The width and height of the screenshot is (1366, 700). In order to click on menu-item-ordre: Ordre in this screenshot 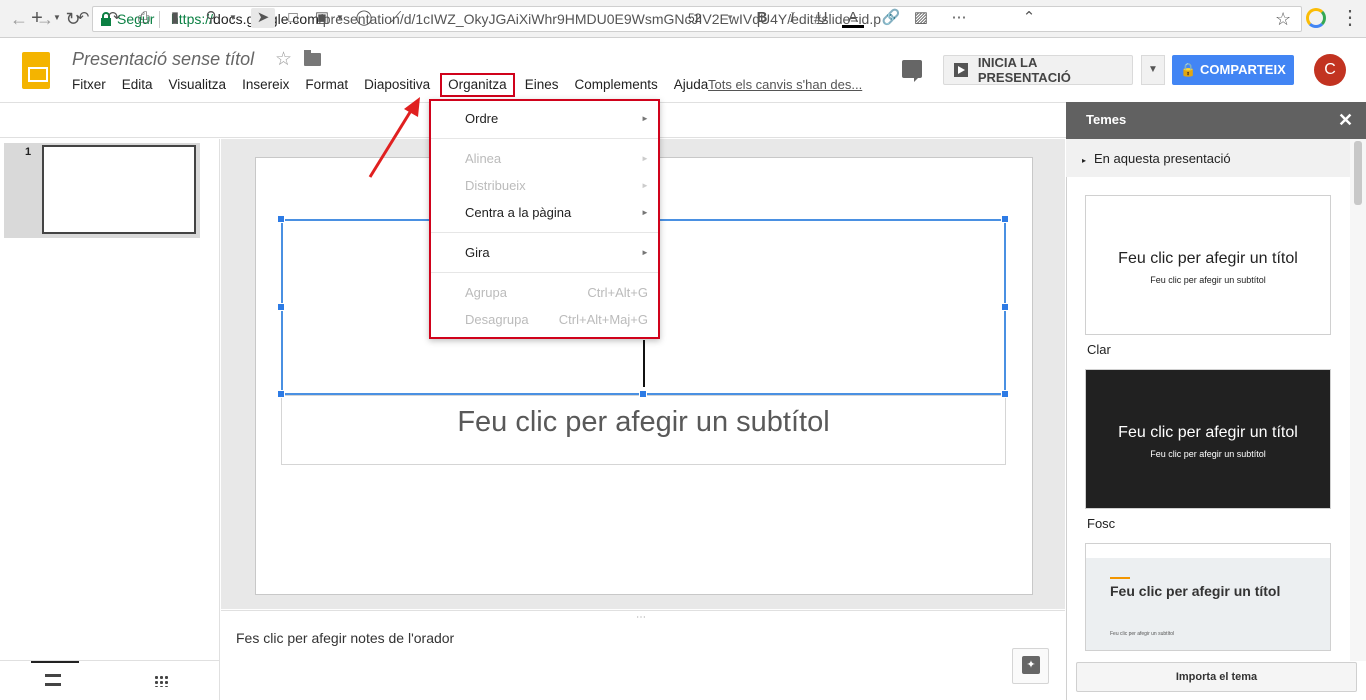, I will do `click(481, 118)`.